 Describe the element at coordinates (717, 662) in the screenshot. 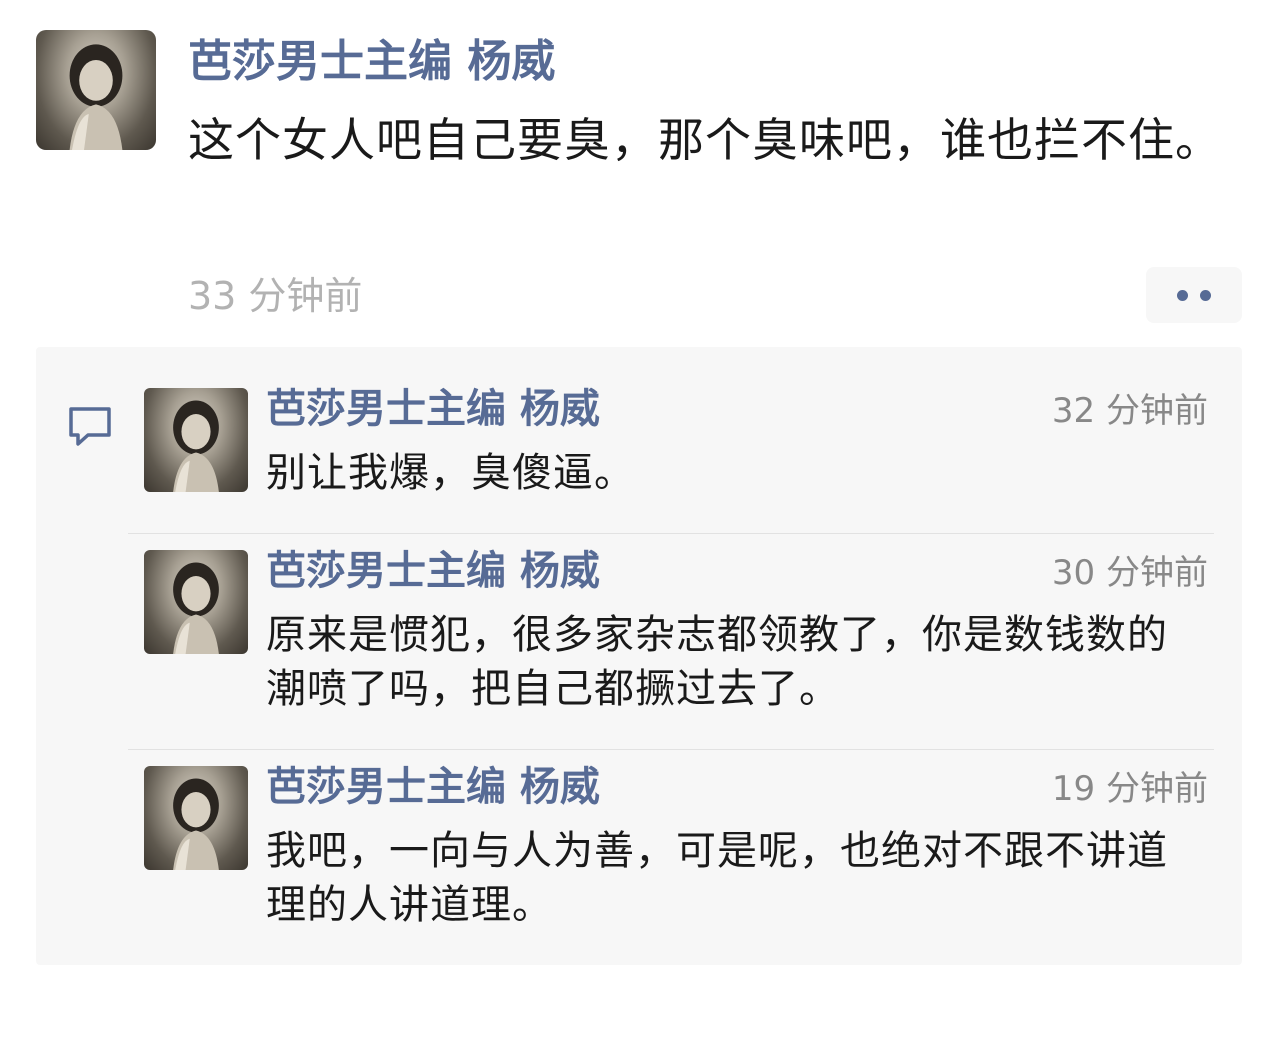

I see `comment-text: 原来是惯犯，很多家杂志都领教了，你是数钱数的潮喷了吗，把自己都撅过去了。` at that location.